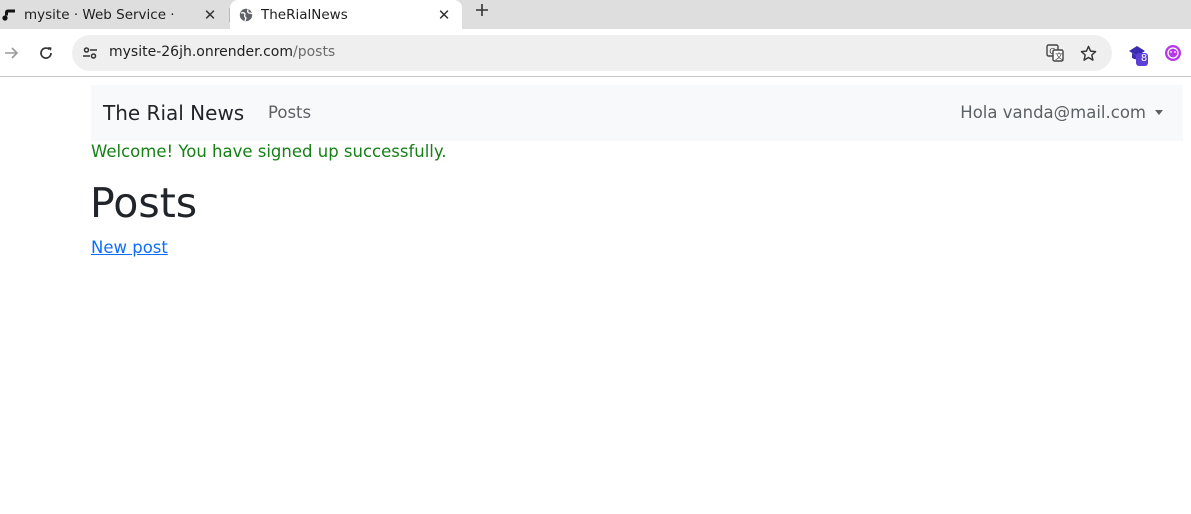  Describe the element at coordinates (289, 112) in the screenshot. I see `nav-posts-link: Posts` at that location.